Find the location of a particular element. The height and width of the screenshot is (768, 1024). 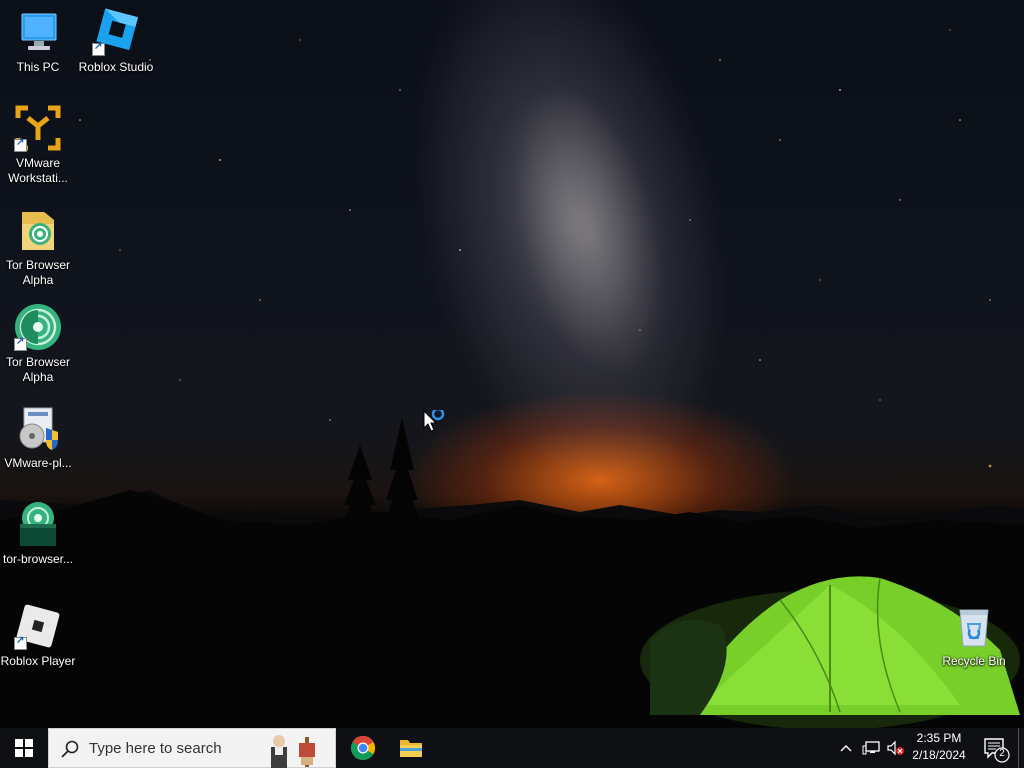

search-icon is located at coordinates (70, 751).